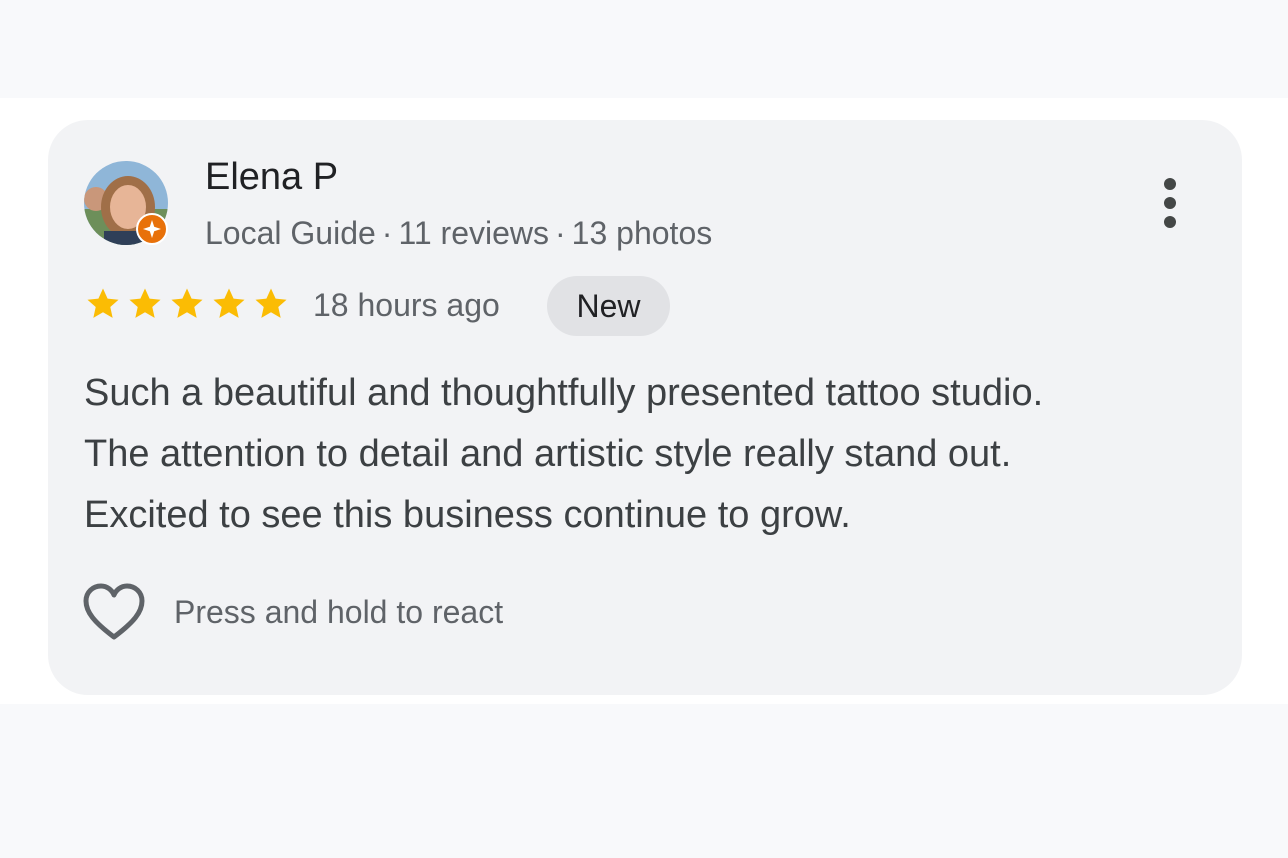 The width and height of the screenshot is (1288, 858). I want to click on react-button: Press and hold to react, so click(292, 612).